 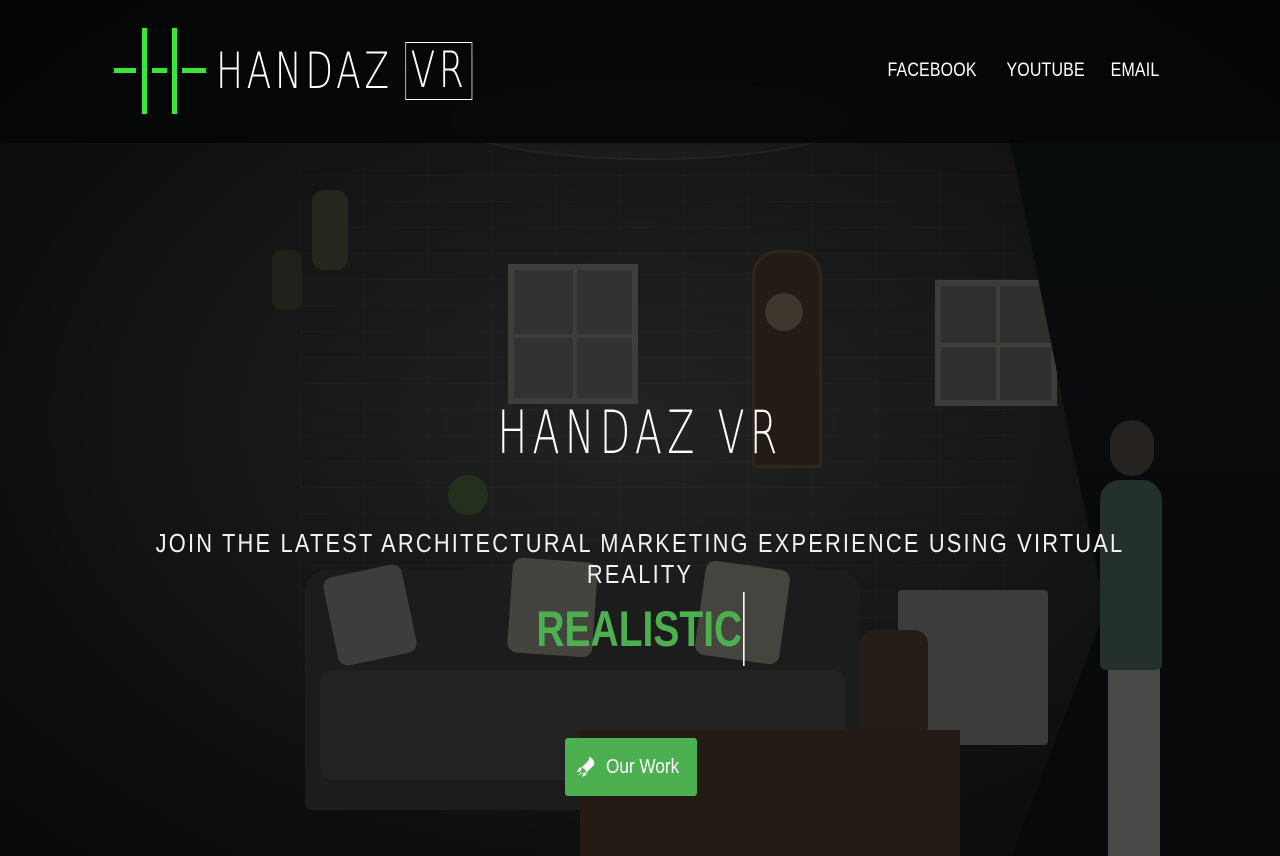 I want to click on nav-facebook-link: FACEBOOK, so click(x=931, y=71).